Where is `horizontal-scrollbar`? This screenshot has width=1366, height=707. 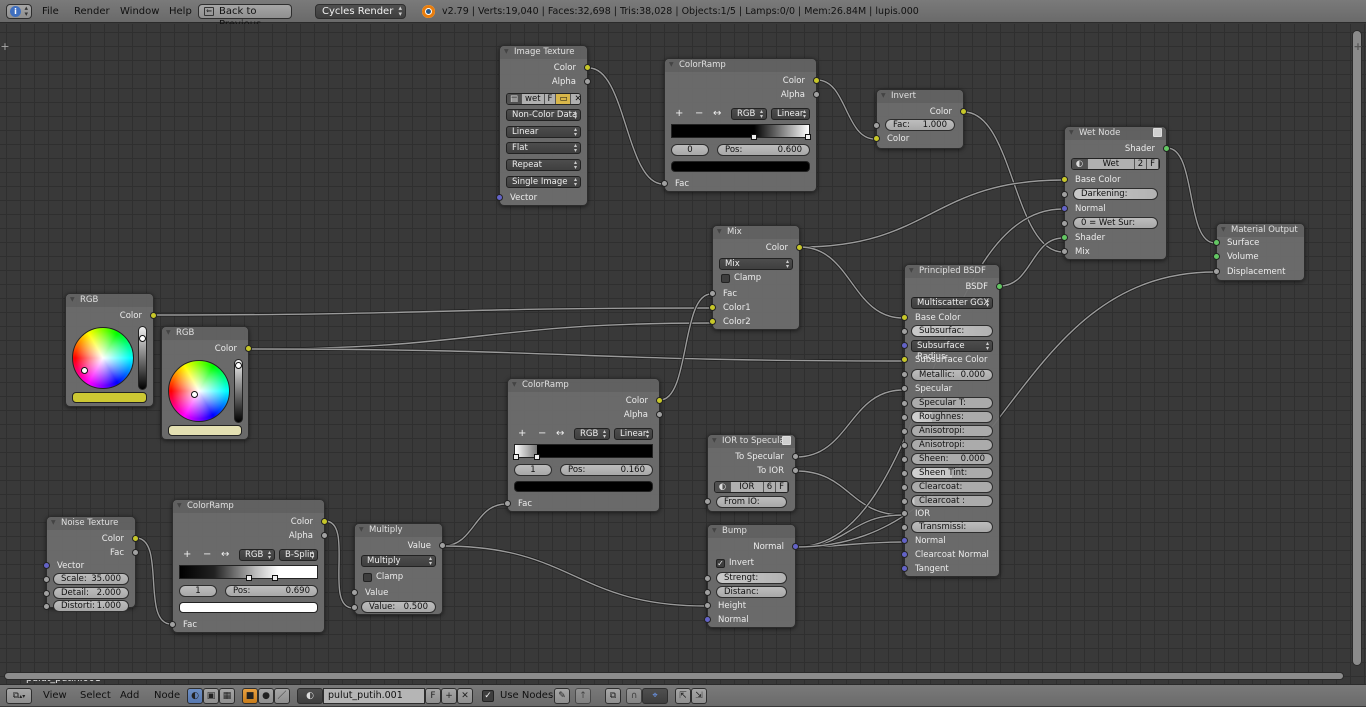 horizontal-scrollbar is located at coordinates (674, 676).